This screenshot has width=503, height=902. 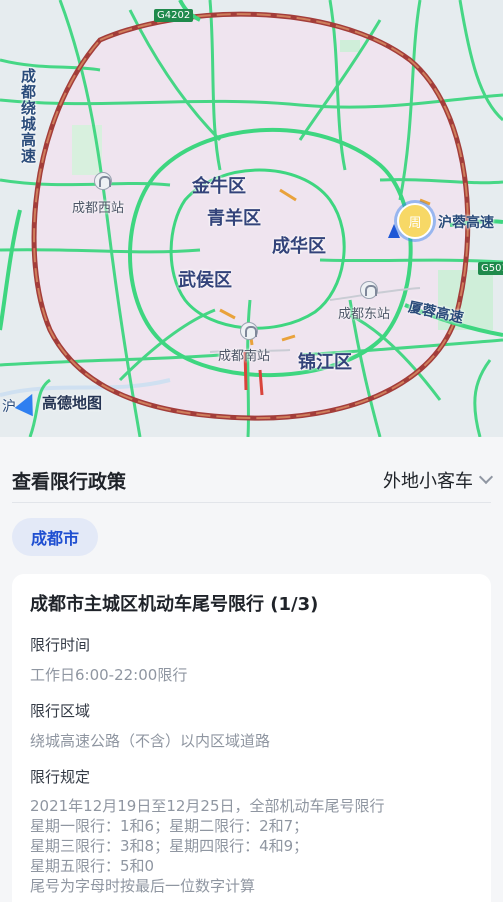 I want to click on vehicle-type-selector: 外地小客车, so click(x=438, y=480).